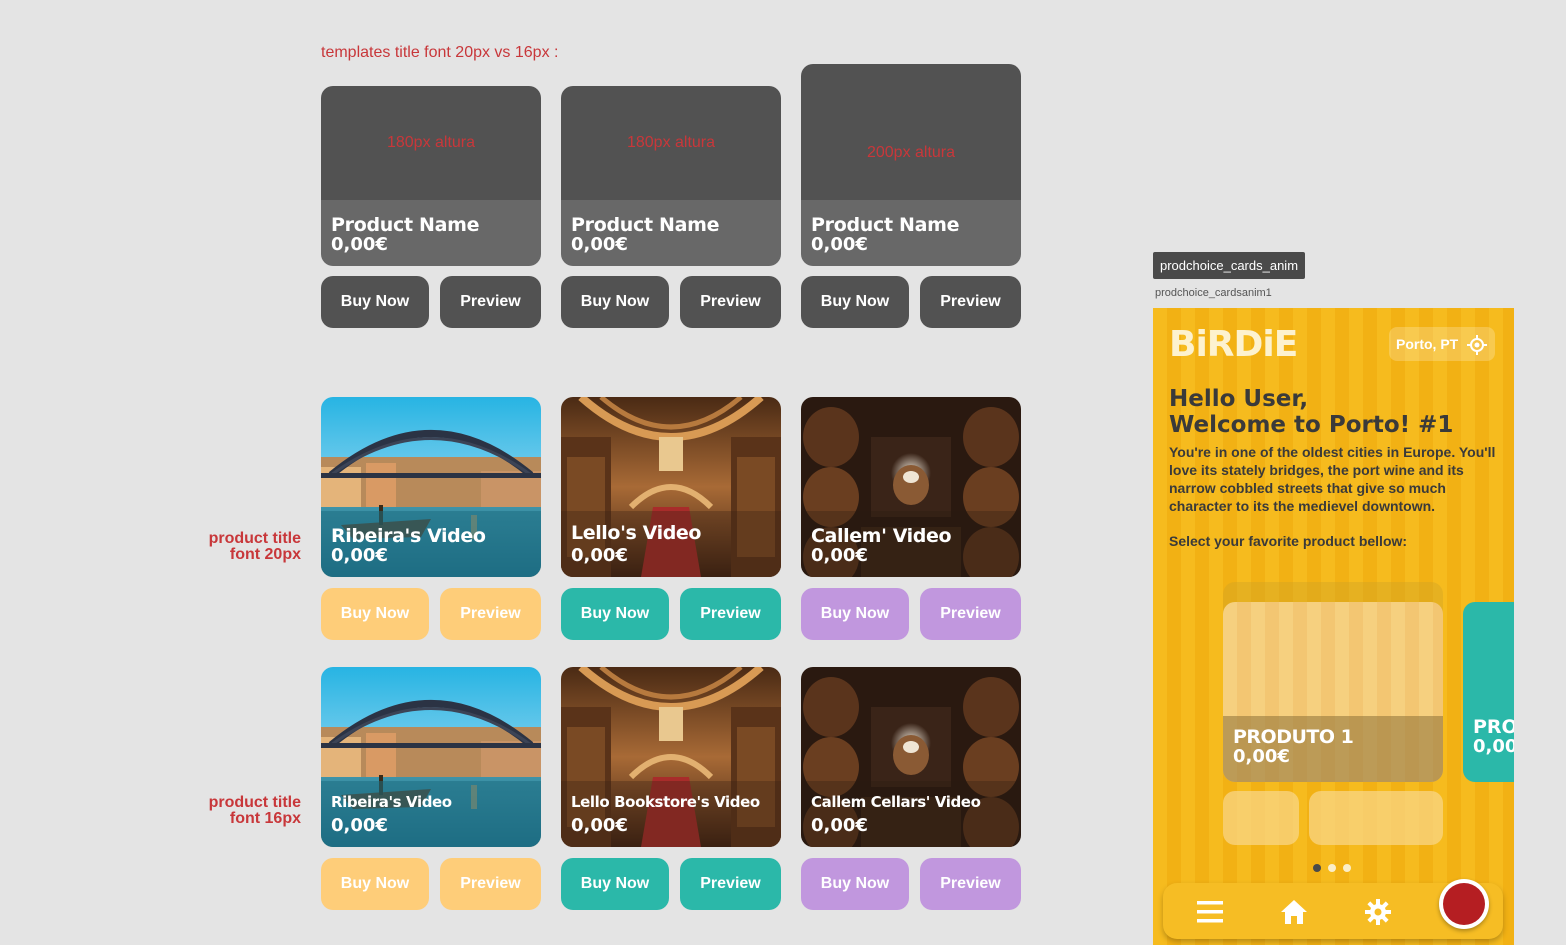 The height and width of the screenshot is (945, 1566). I want to click on product-card-callem: Callem' Video 0,00€, so click(911, 487).